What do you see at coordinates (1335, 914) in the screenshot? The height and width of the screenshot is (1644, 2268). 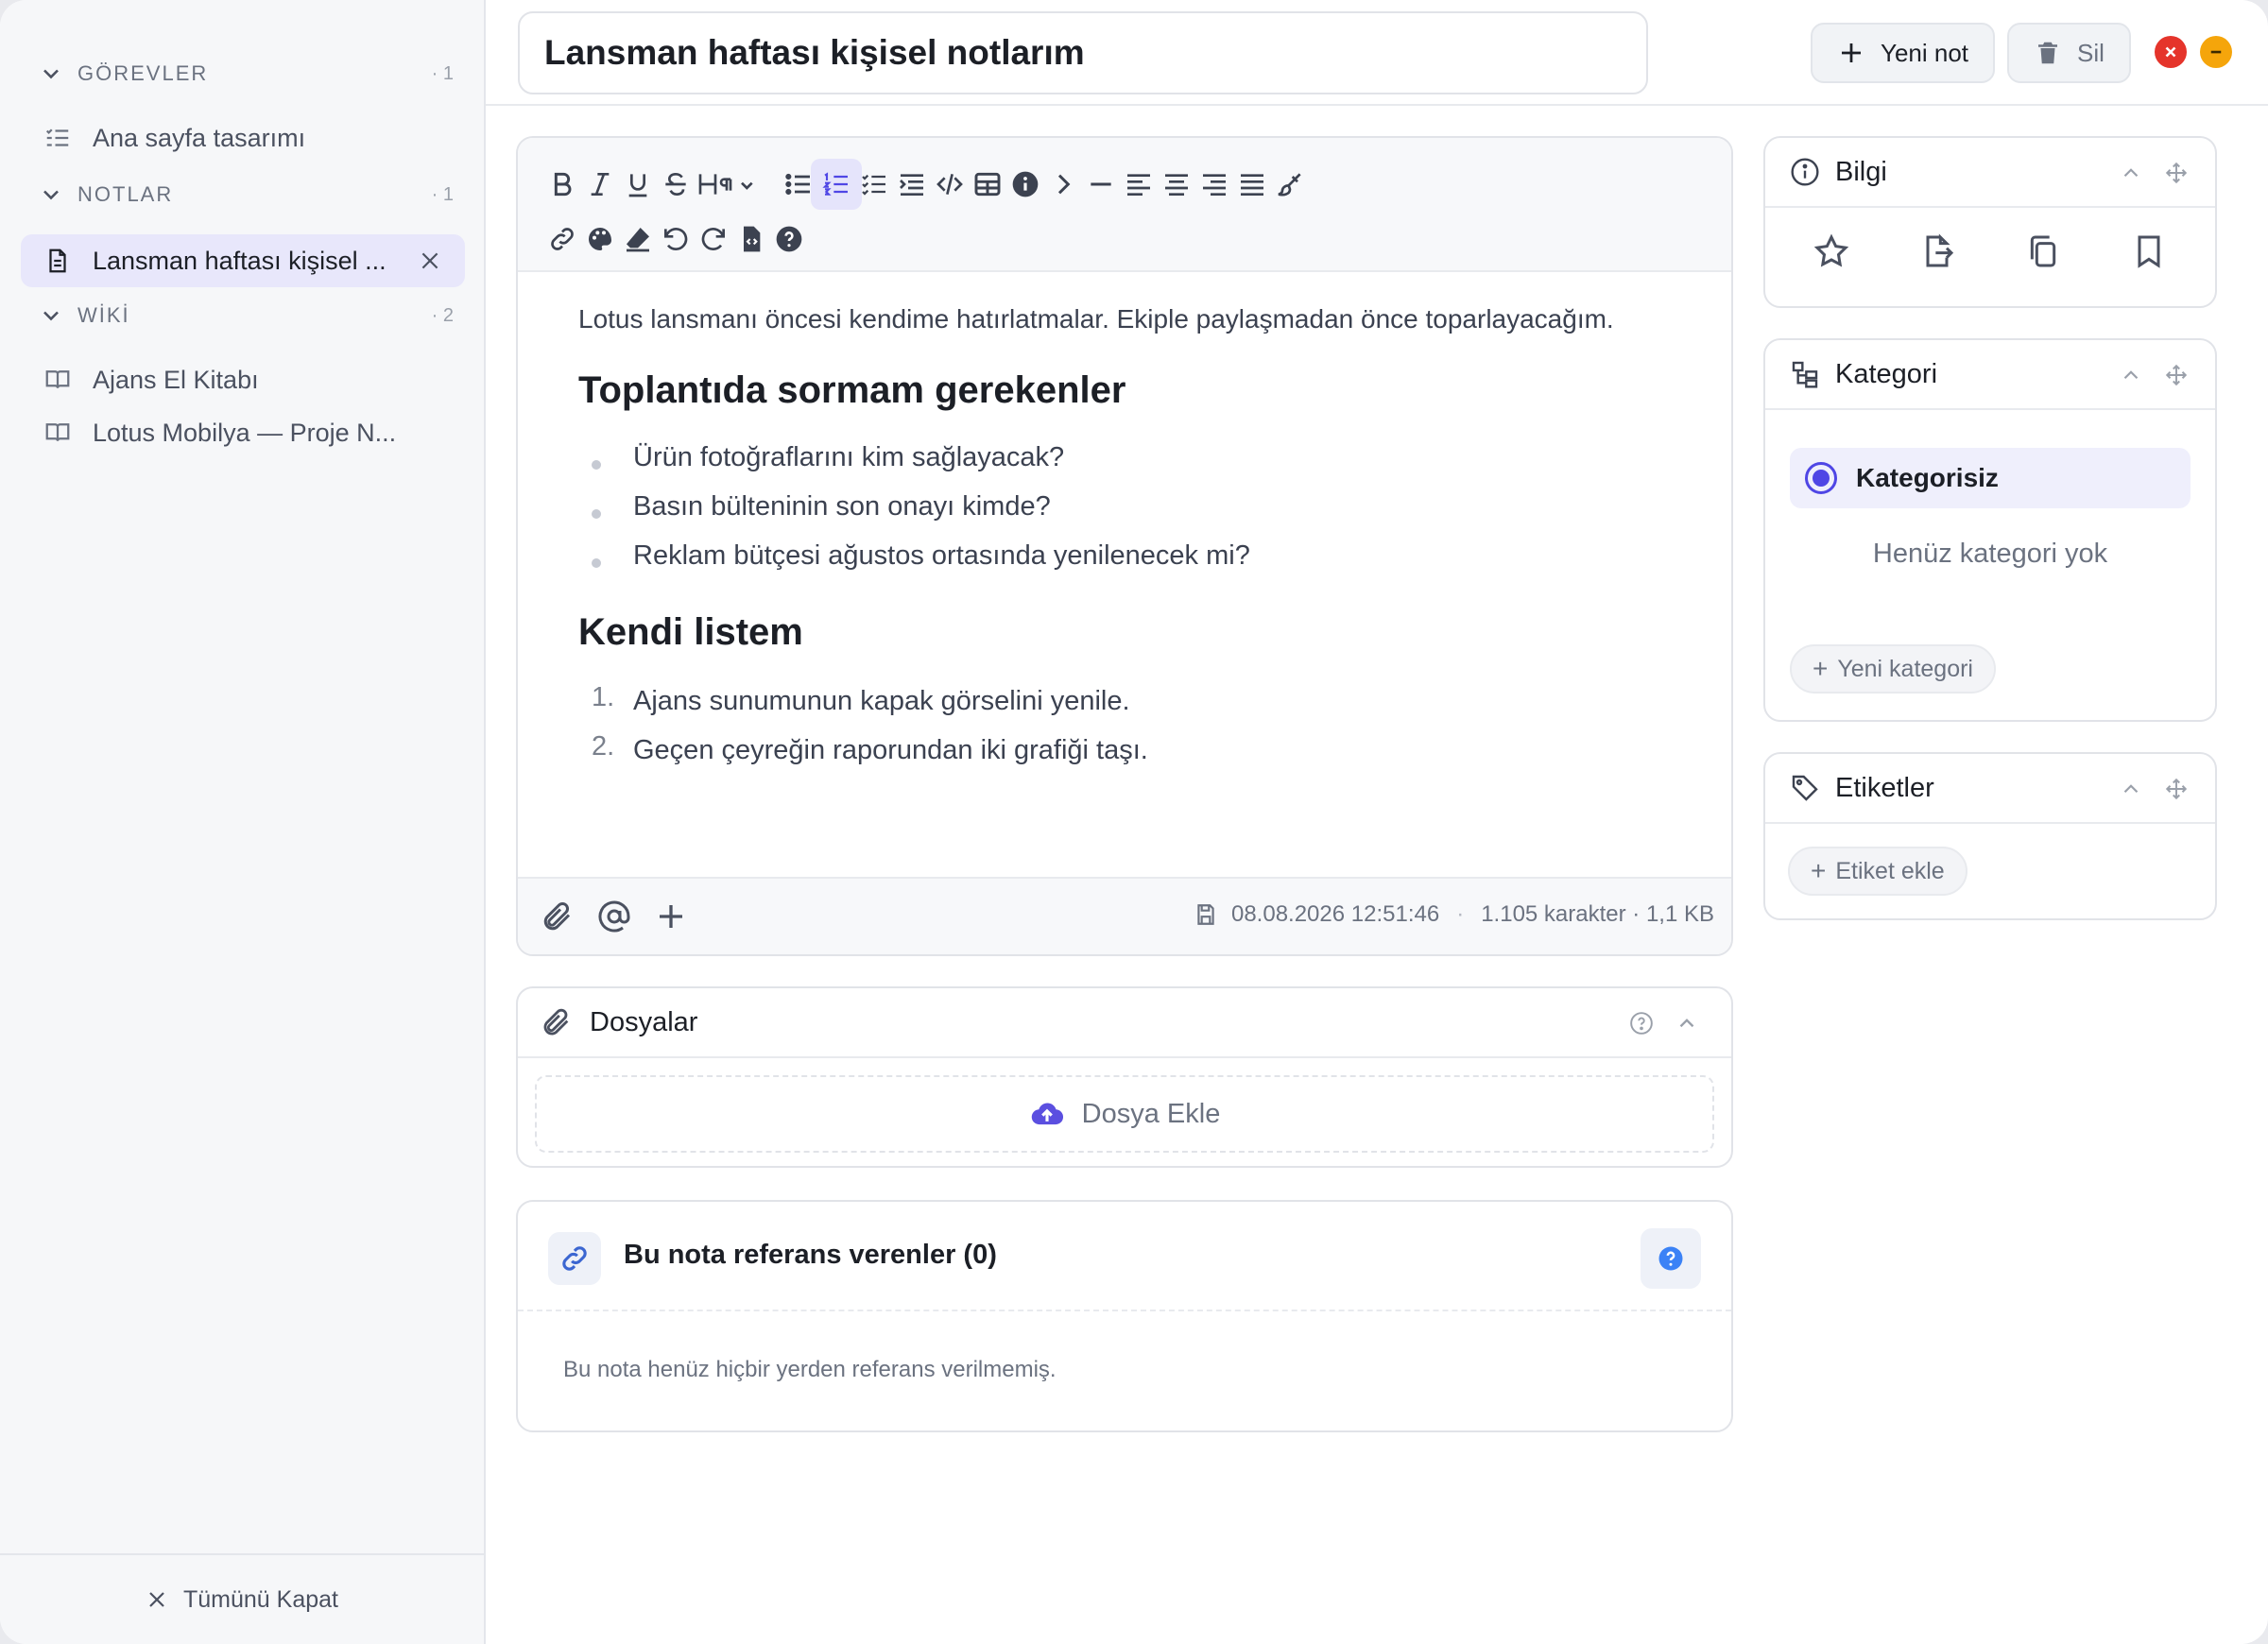 I see `saved-timestamp: 08.08.2026 12:51:46` at bounding box center [1335, 914].